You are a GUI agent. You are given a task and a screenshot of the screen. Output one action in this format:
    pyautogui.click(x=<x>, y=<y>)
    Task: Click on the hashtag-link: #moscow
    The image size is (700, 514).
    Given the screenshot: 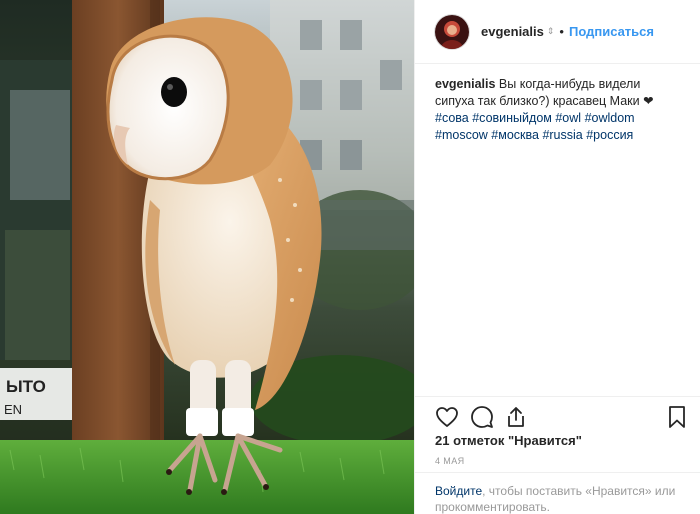 What is the action you would take?
    pyautogui.click(x=461, y=135)
    